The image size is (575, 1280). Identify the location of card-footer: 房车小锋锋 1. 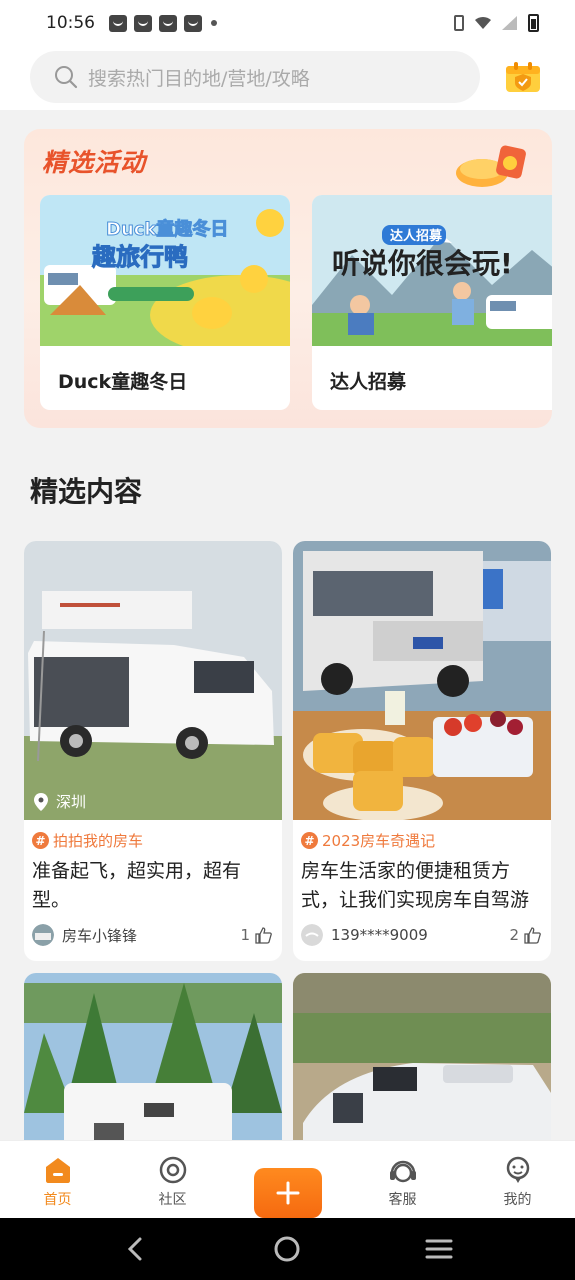
(152, 935).